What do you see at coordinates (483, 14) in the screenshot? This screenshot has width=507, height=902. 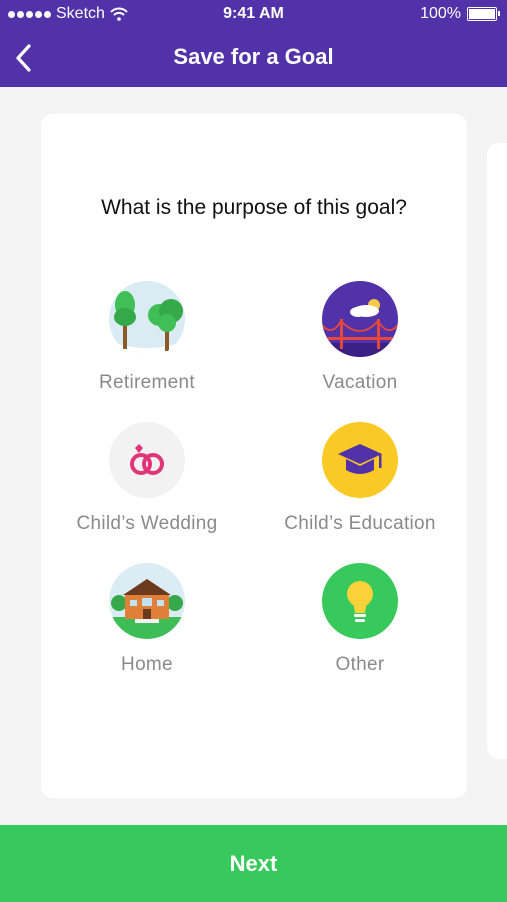 I see `battery-icon` at bounding box center [483, 14].